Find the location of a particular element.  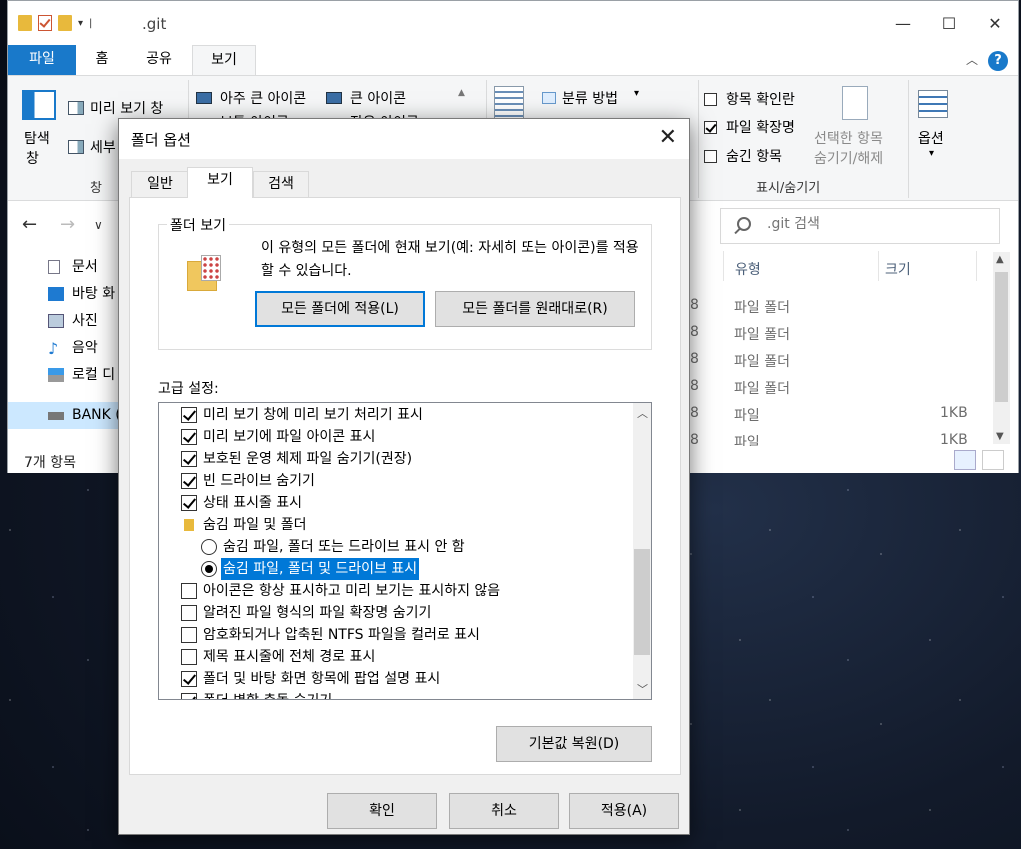

help-icon: ? is located at coordinates (998, 61).